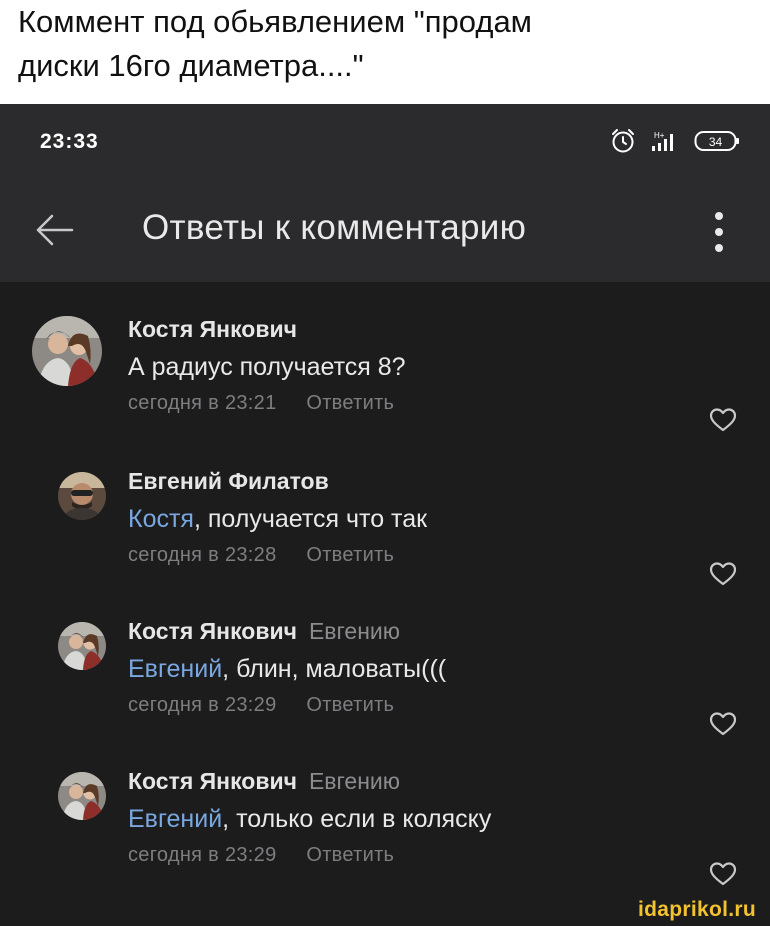 The width and height of the screenshot is (770, 926). Describe the element at coordinates (310, 519) in the screenshot. I see `comment-message: , получается что так` at that location.